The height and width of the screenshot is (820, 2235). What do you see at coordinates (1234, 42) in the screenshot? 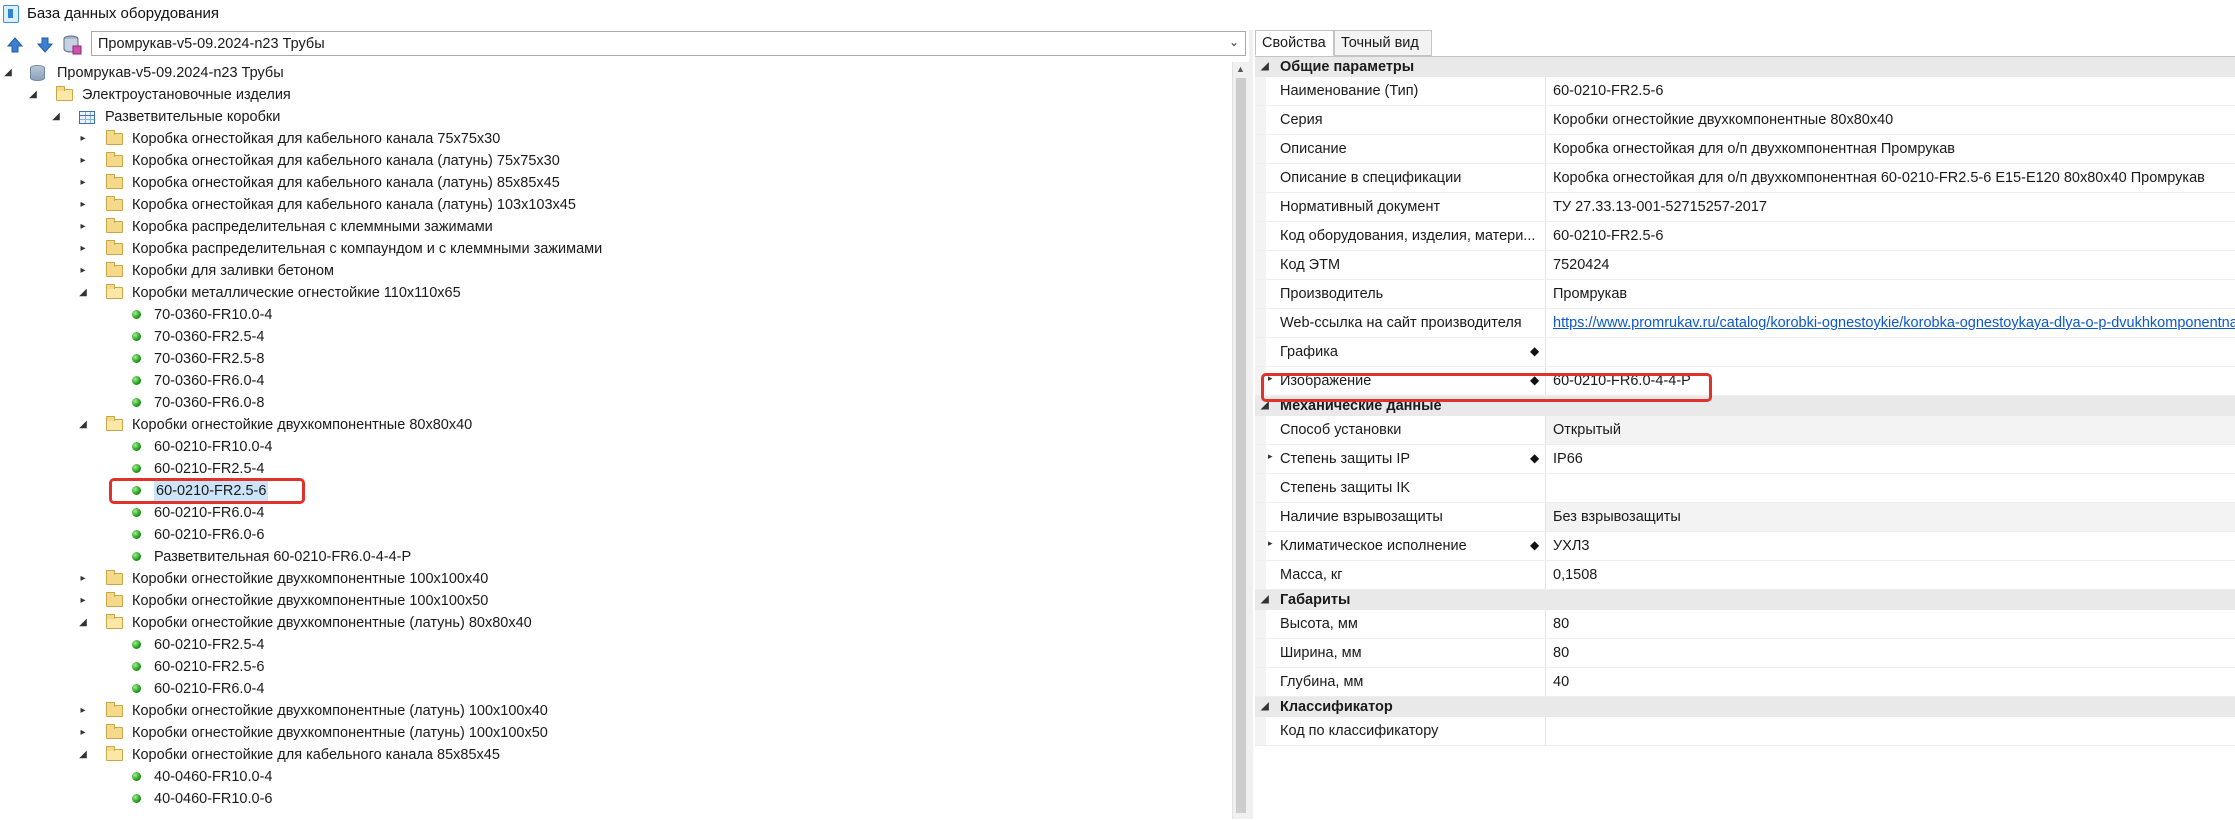
I see `chevron-down-icon: ⌄` at bounding box center [1234, 42].